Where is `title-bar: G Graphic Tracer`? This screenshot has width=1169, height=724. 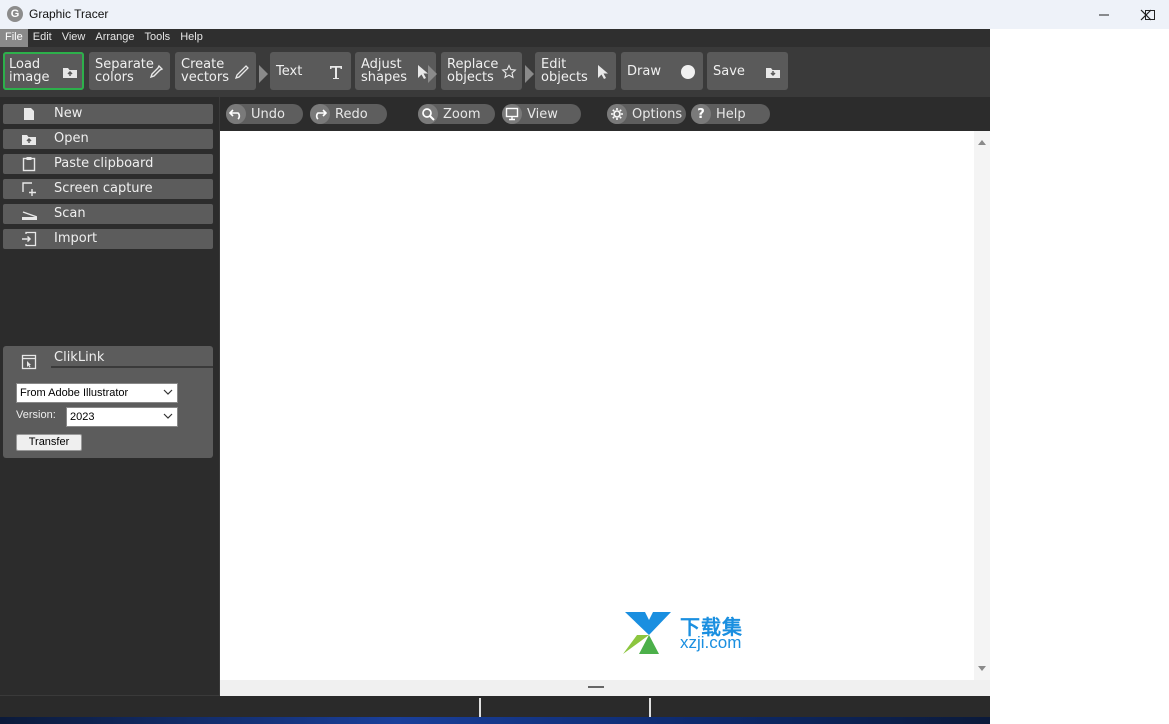
title-bar: G Graphic Tracer is located at coordinates (584, 14).